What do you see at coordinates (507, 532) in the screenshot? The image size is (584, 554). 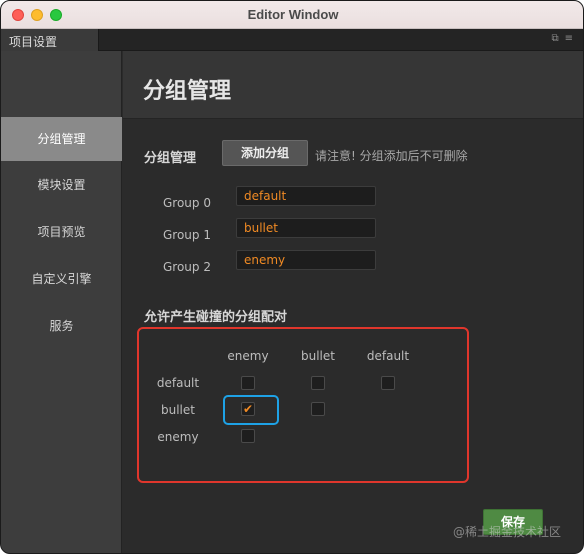 I see `watermark: @稀土掘金技术社区` at bounding box center [507, 532].